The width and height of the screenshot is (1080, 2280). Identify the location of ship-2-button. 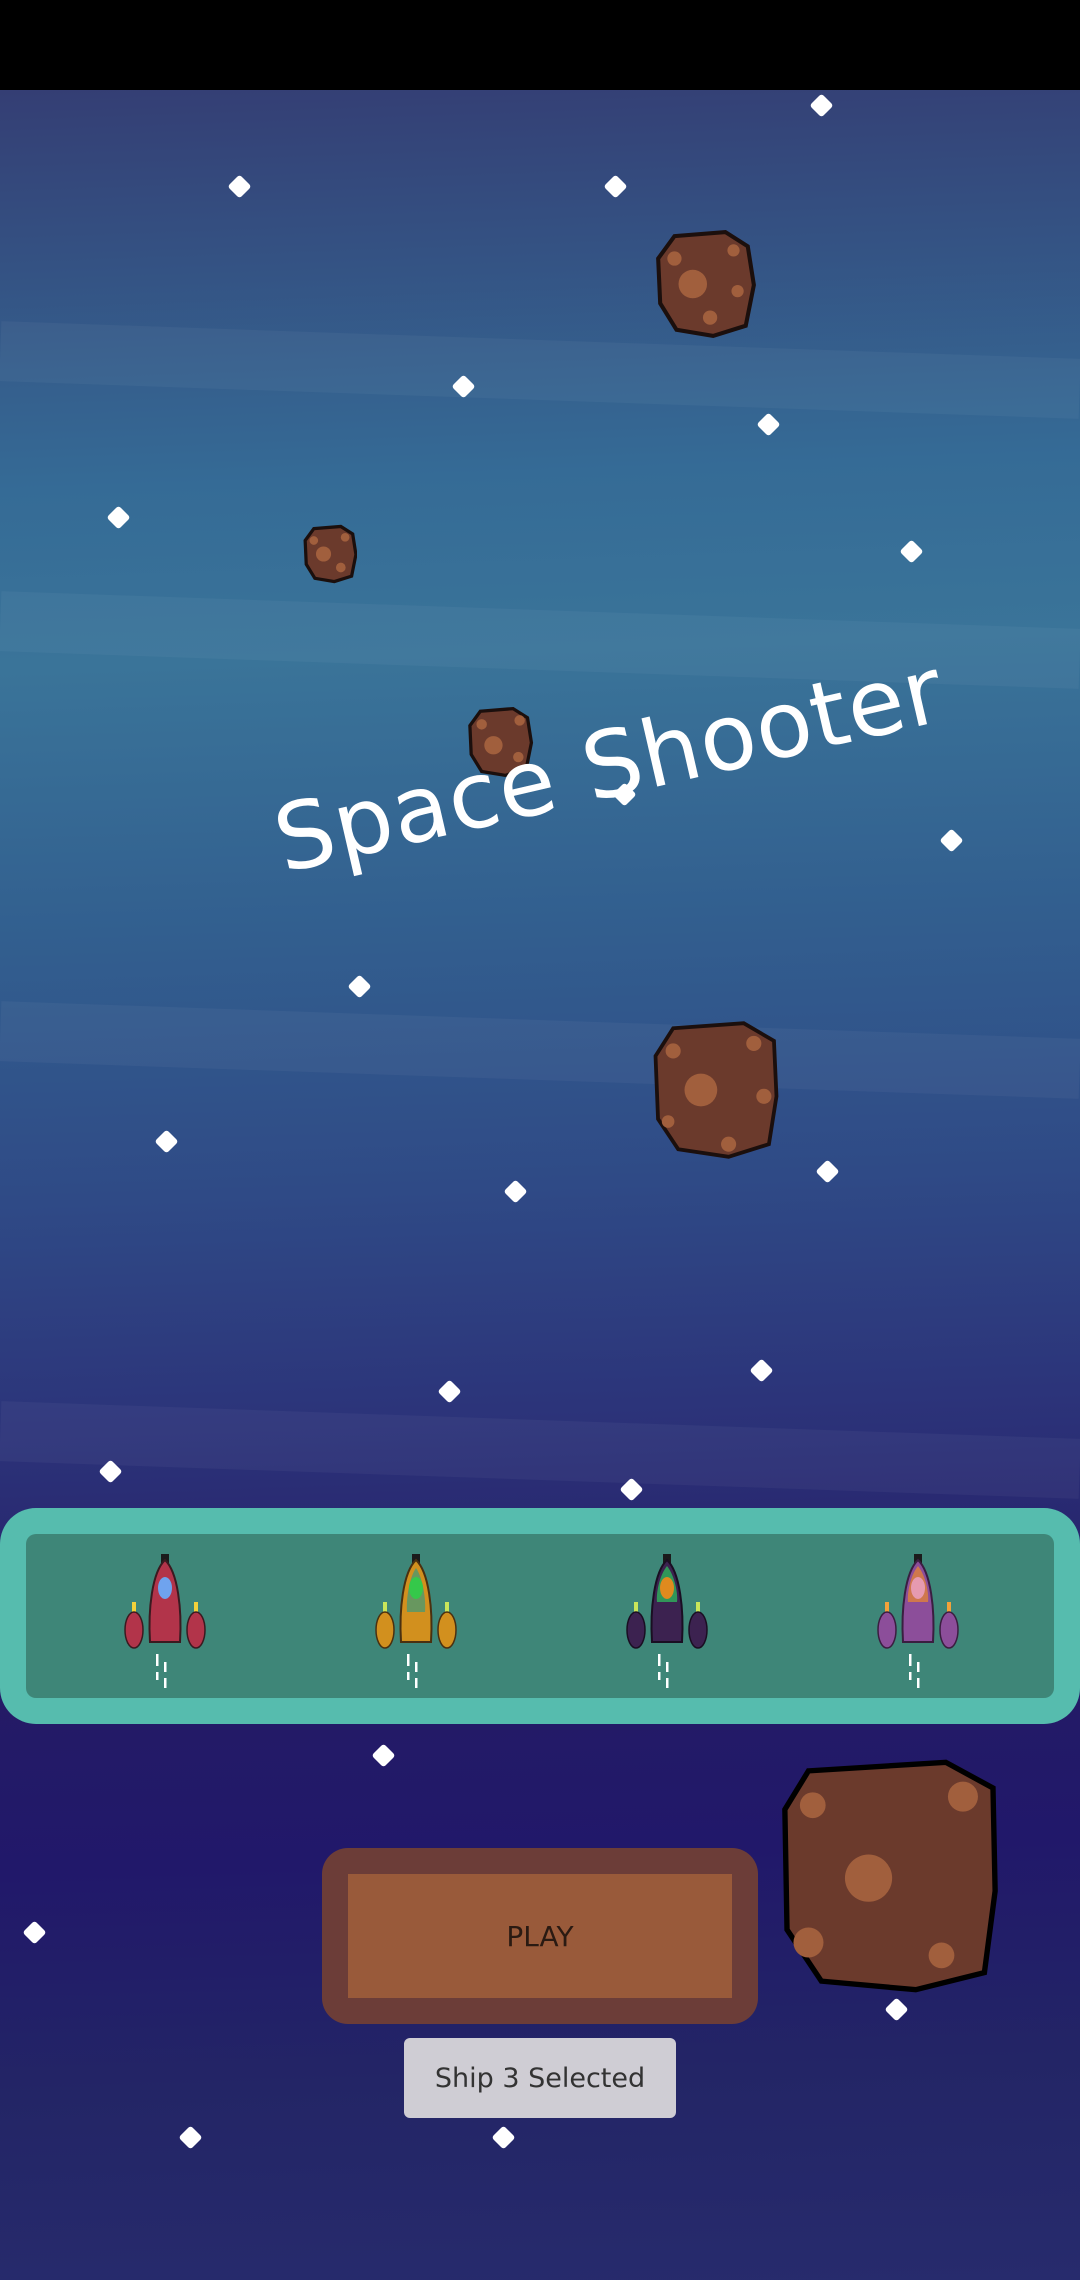
(416, 1620).